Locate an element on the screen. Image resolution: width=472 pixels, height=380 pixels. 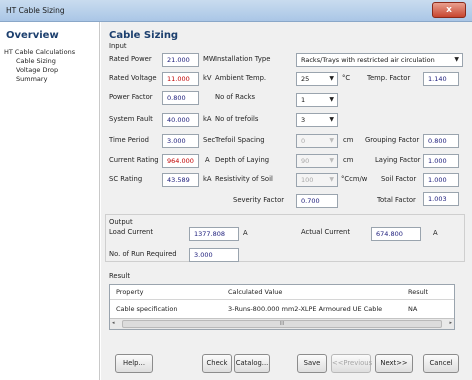
no-of-trefoils-value: 3 is located at coordinates (303, 120).